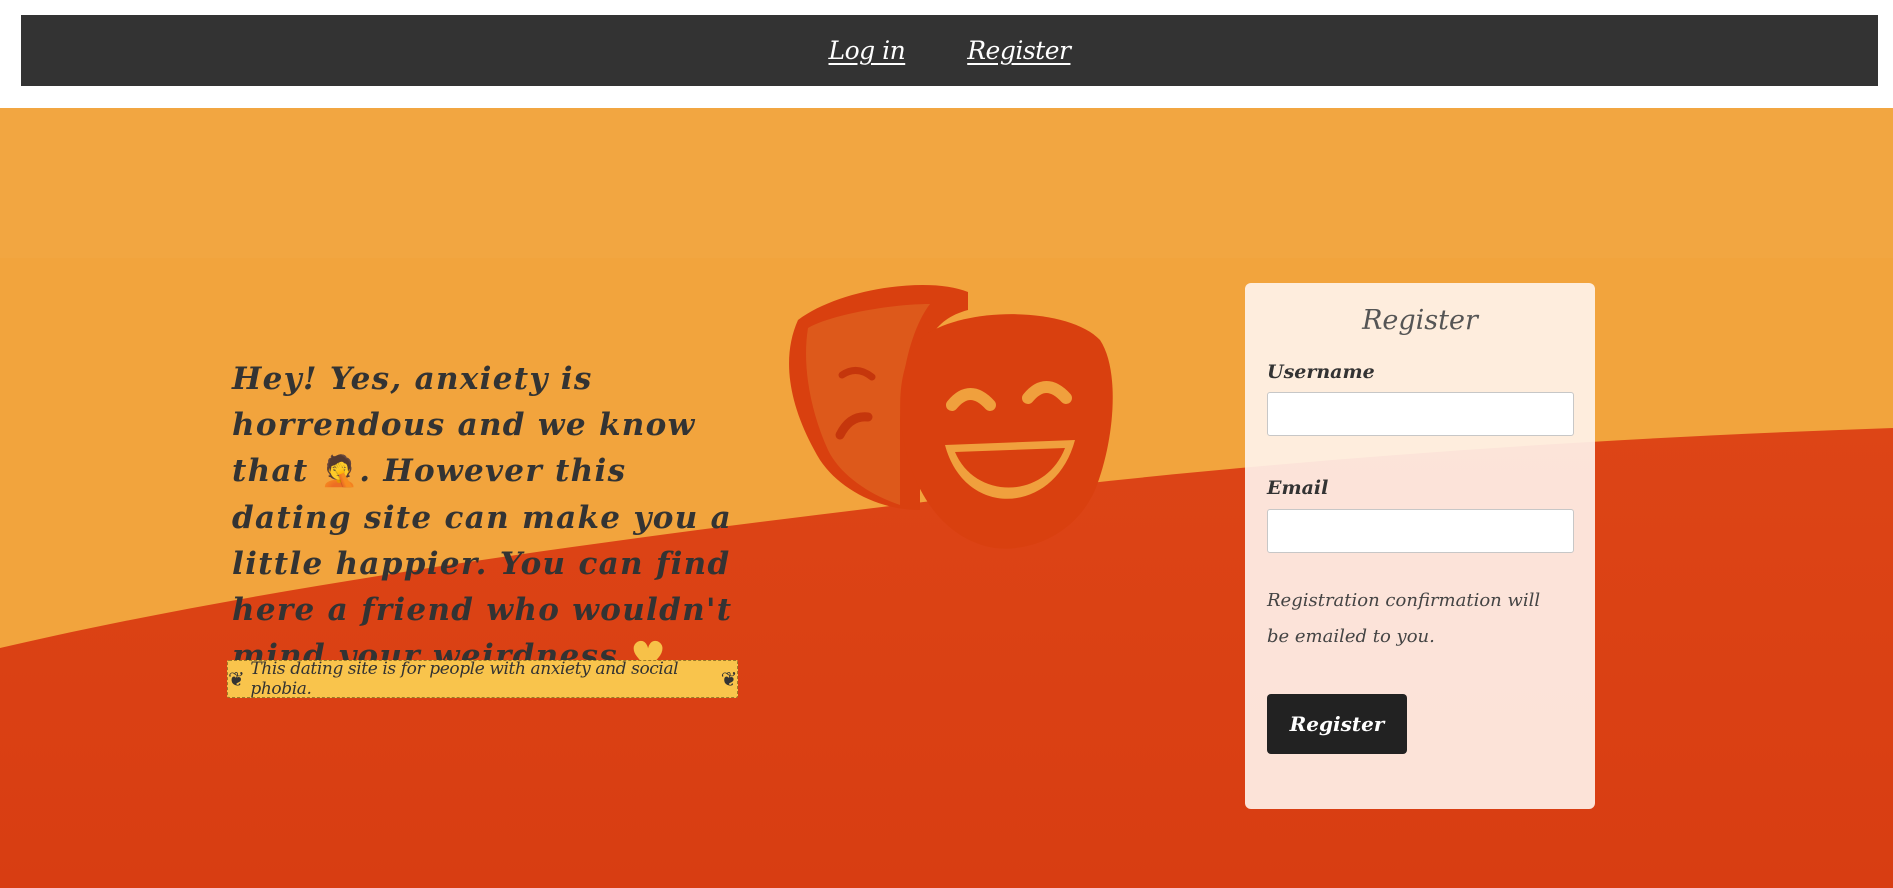 The width and height of the screenshot is (1893, 888). I want to click on facepalm-icon: 🤦, so click(340, 471).